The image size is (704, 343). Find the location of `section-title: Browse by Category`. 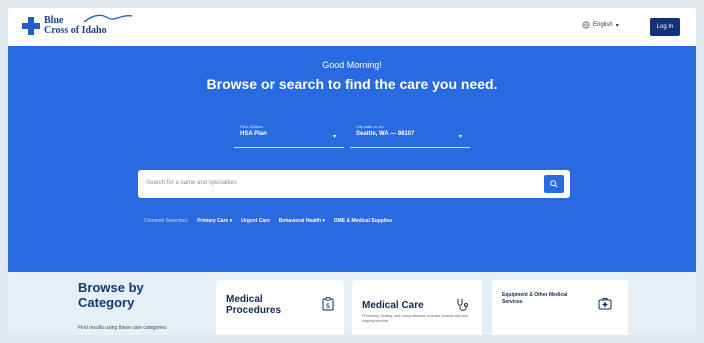

section-title: Browse by Category is located at coordinates (111, 295).